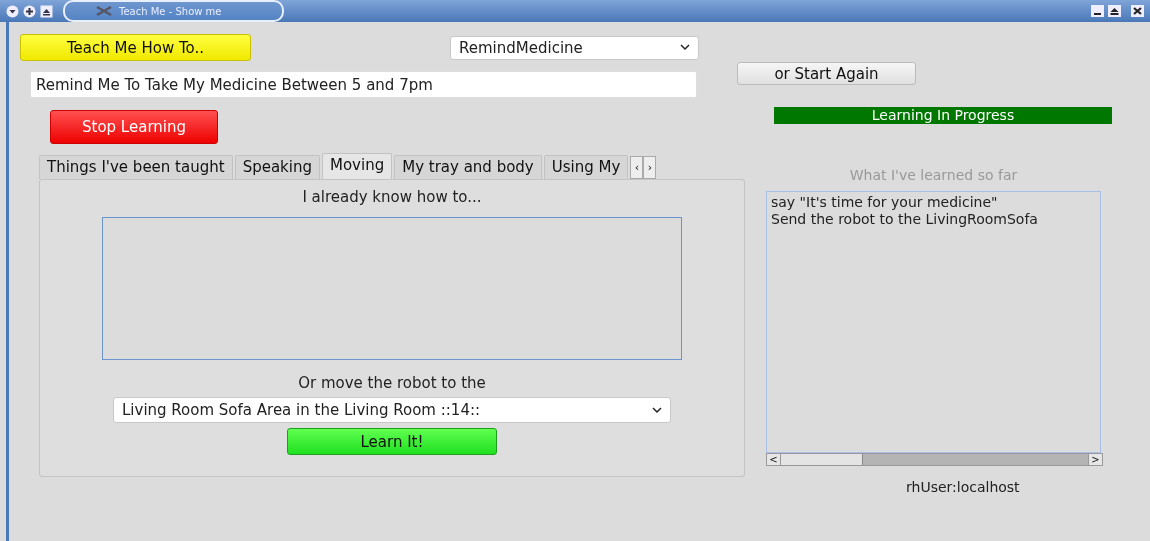 This screenshot has height=541, width=1150. I want to click on menu-icon, so click(12, 11).